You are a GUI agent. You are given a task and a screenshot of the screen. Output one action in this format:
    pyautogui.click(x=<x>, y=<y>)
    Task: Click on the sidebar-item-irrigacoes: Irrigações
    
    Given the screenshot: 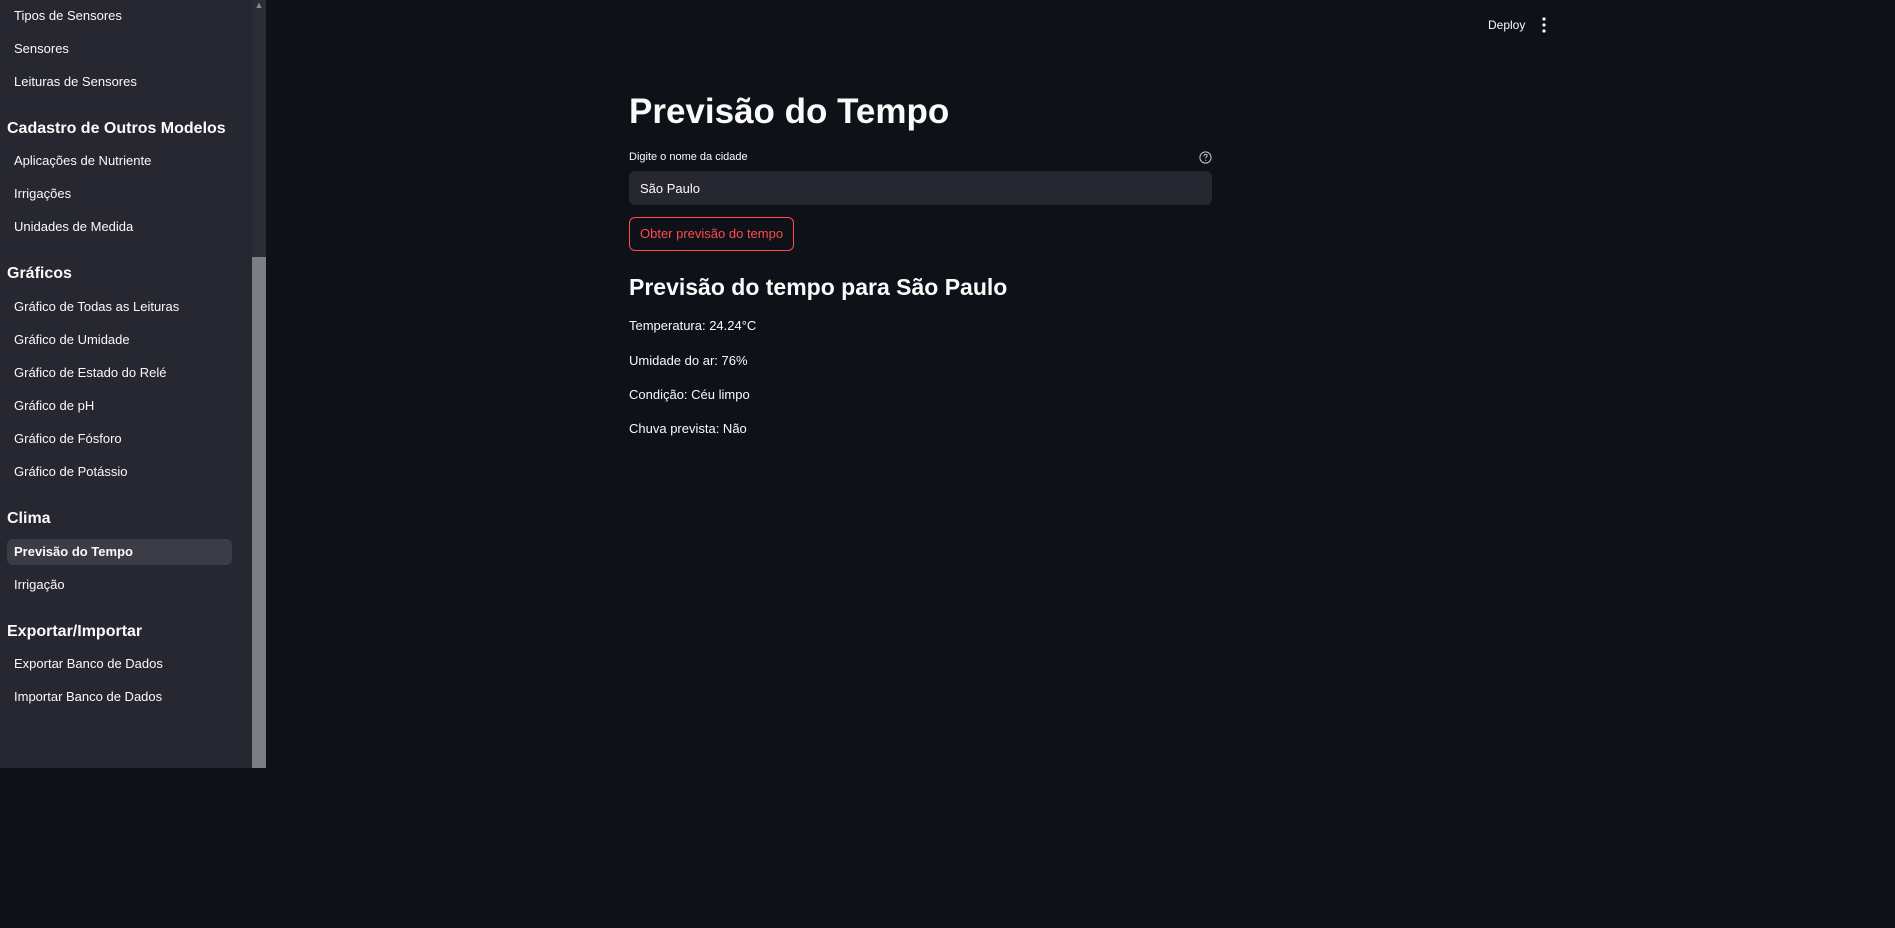 What is the action you would take?
    pyautogui.click(x=119, y=194)
    